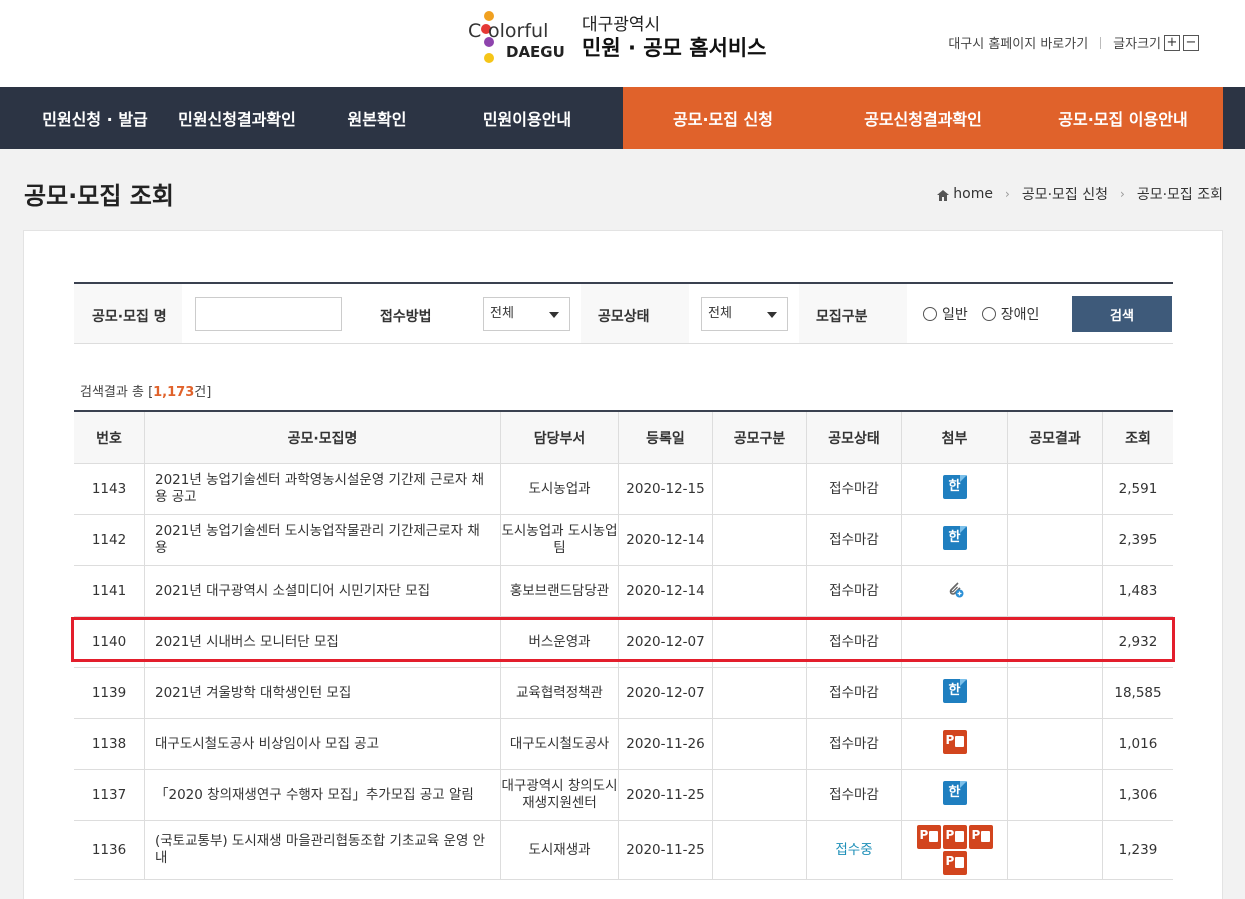 The image size is (1245, 899). What do you see at coordinates (1122, 314) in the screenshot?
I see `search-button: 검색` at bounding box center [1122, 314].